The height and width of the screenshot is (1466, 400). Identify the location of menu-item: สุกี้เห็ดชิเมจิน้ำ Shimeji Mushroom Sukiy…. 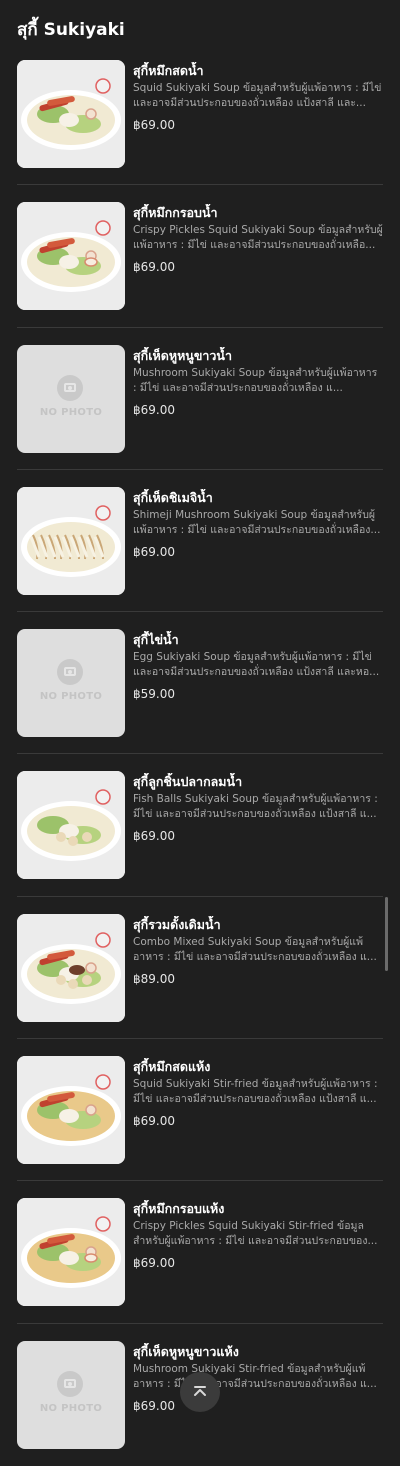
(200, 541).